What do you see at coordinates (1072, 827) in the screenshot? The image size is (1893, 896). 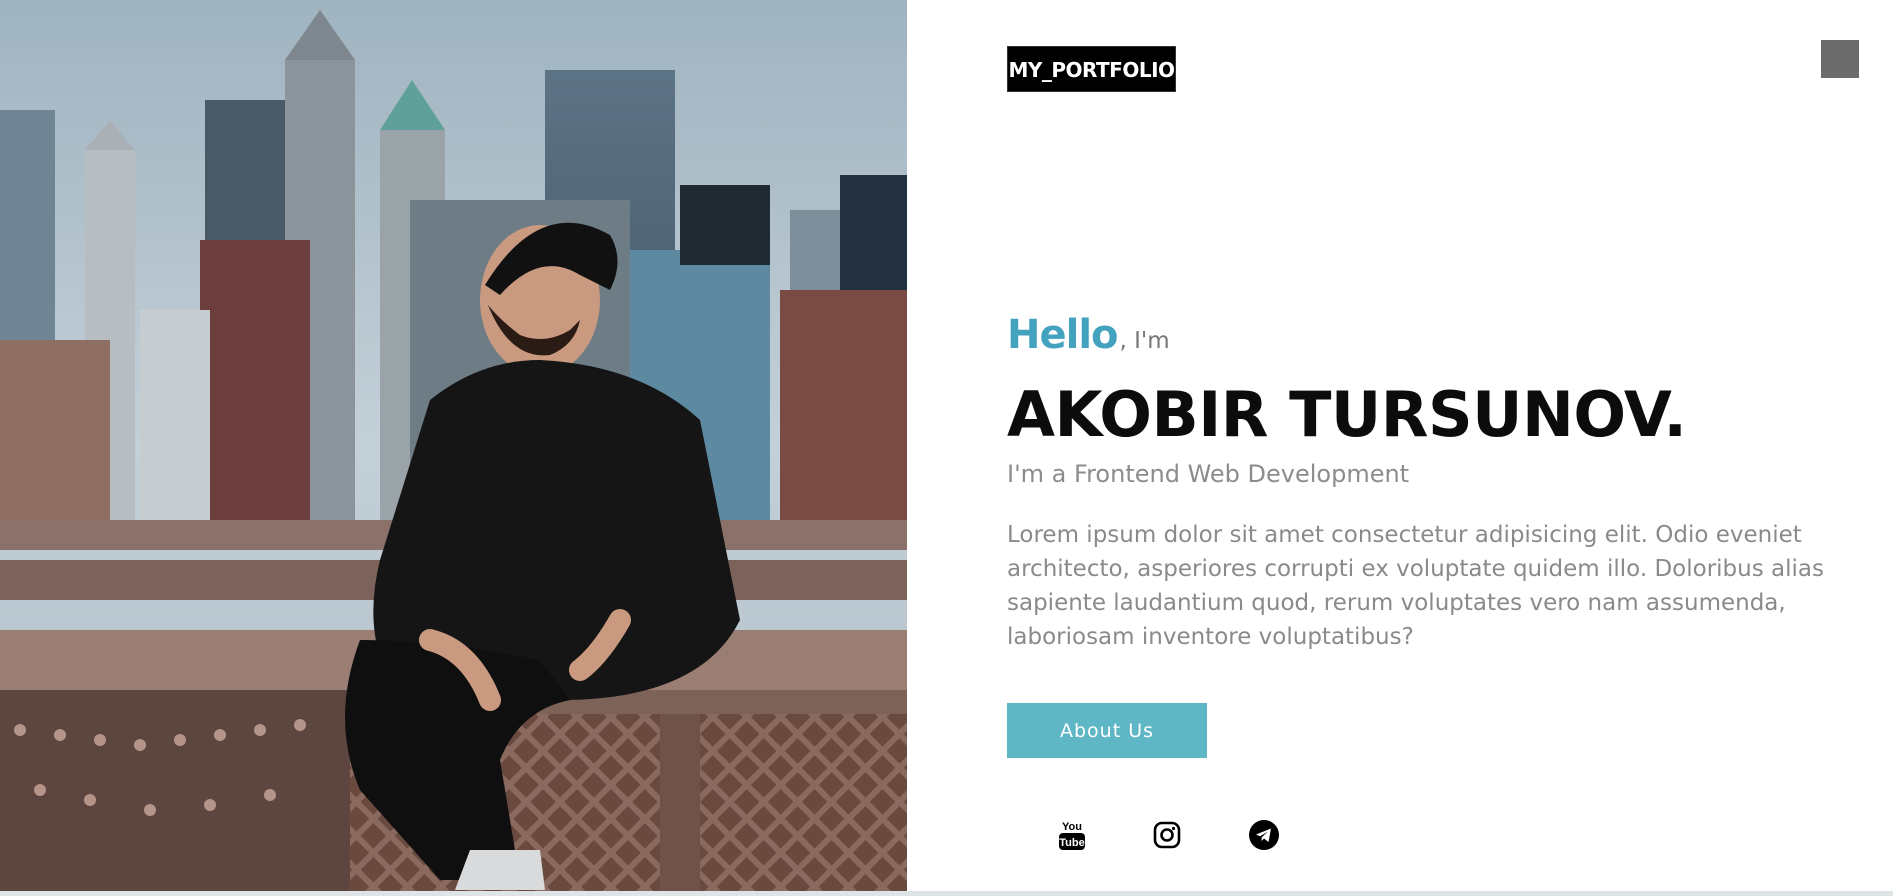 I see `youtube-you-text: You` at bounding box center [1072, 827].